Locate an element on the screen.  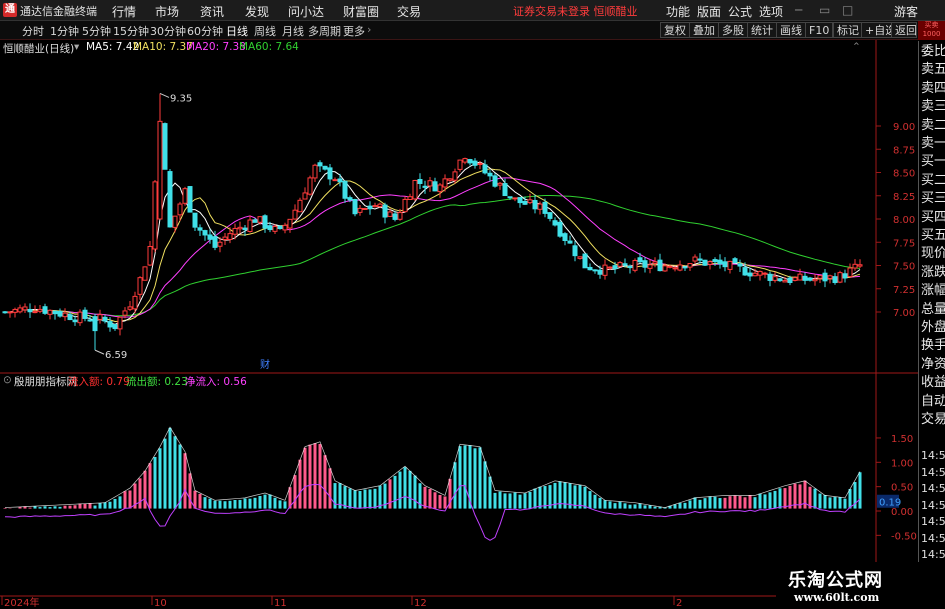
tab-60min: 60分钟 is located at coordinates (205, 31).